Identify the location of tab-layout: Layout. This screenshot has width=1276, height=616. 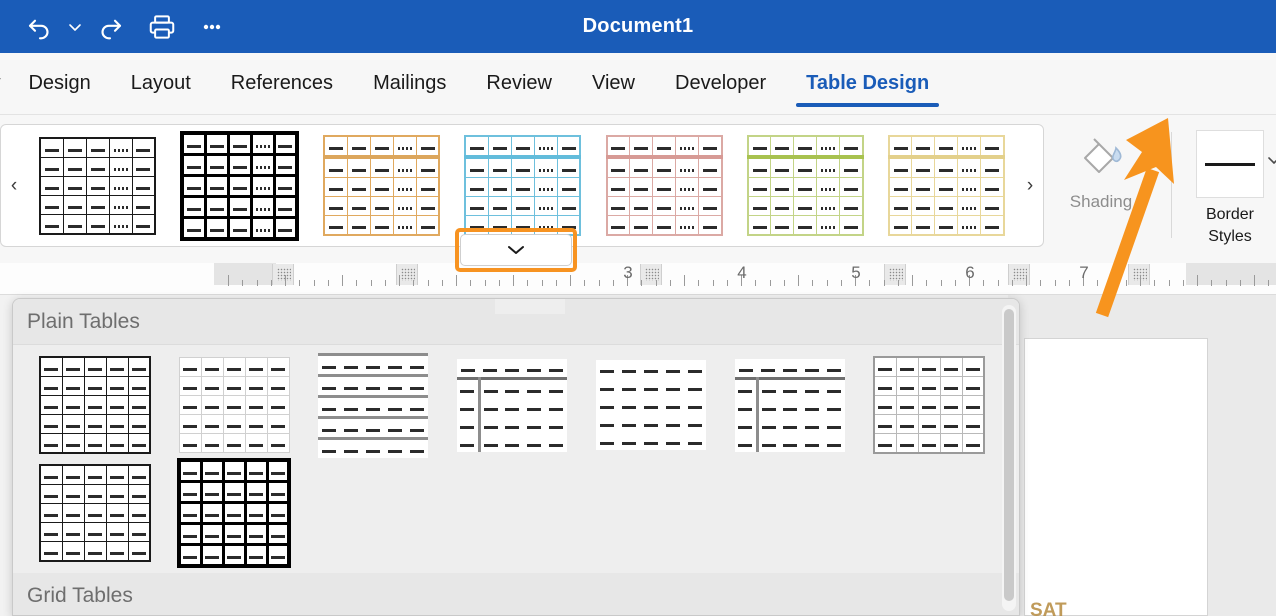
(161, 84).